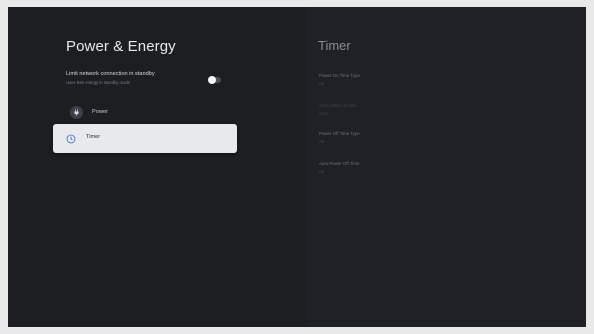 The image size is (594, 334). I want to click on standby-network-toggle, so click(214, 80).